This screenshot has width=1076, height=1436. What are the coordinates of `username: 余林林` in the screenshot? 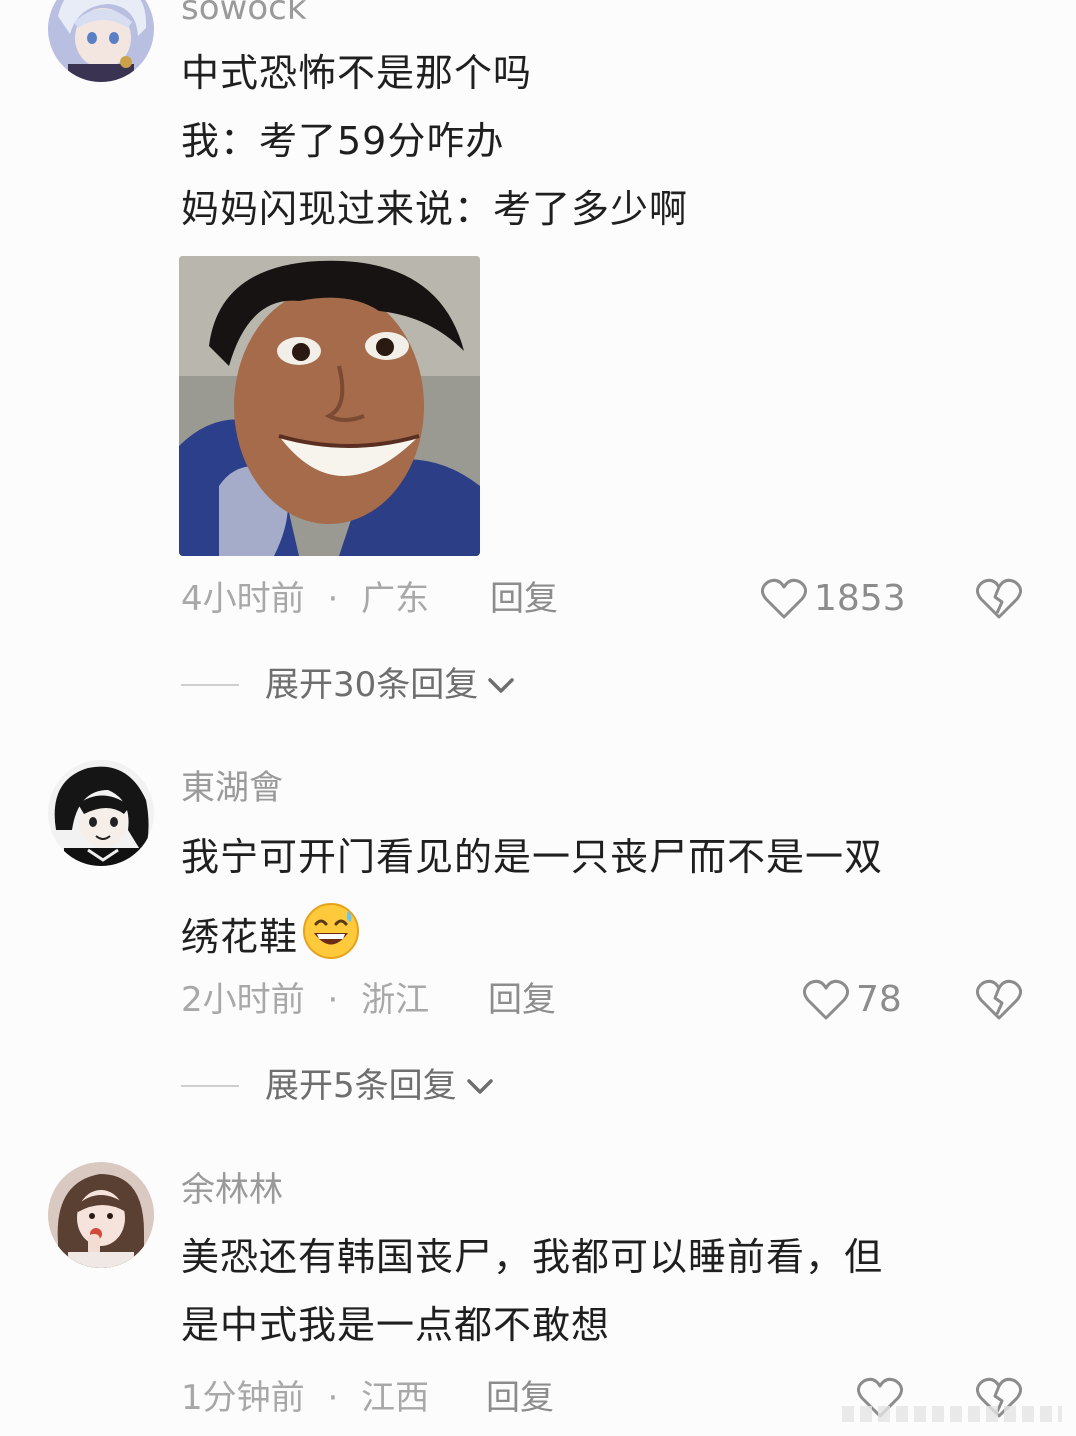 It's located at (232, 1190).